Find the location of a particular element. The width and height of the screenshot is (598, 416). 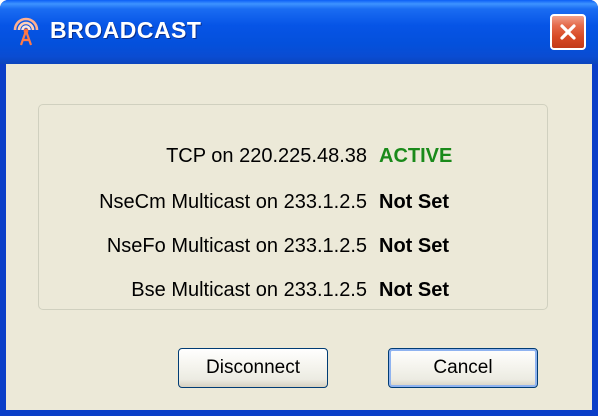

disconnect-button: Disconnect is located at coordinates (253, 368).